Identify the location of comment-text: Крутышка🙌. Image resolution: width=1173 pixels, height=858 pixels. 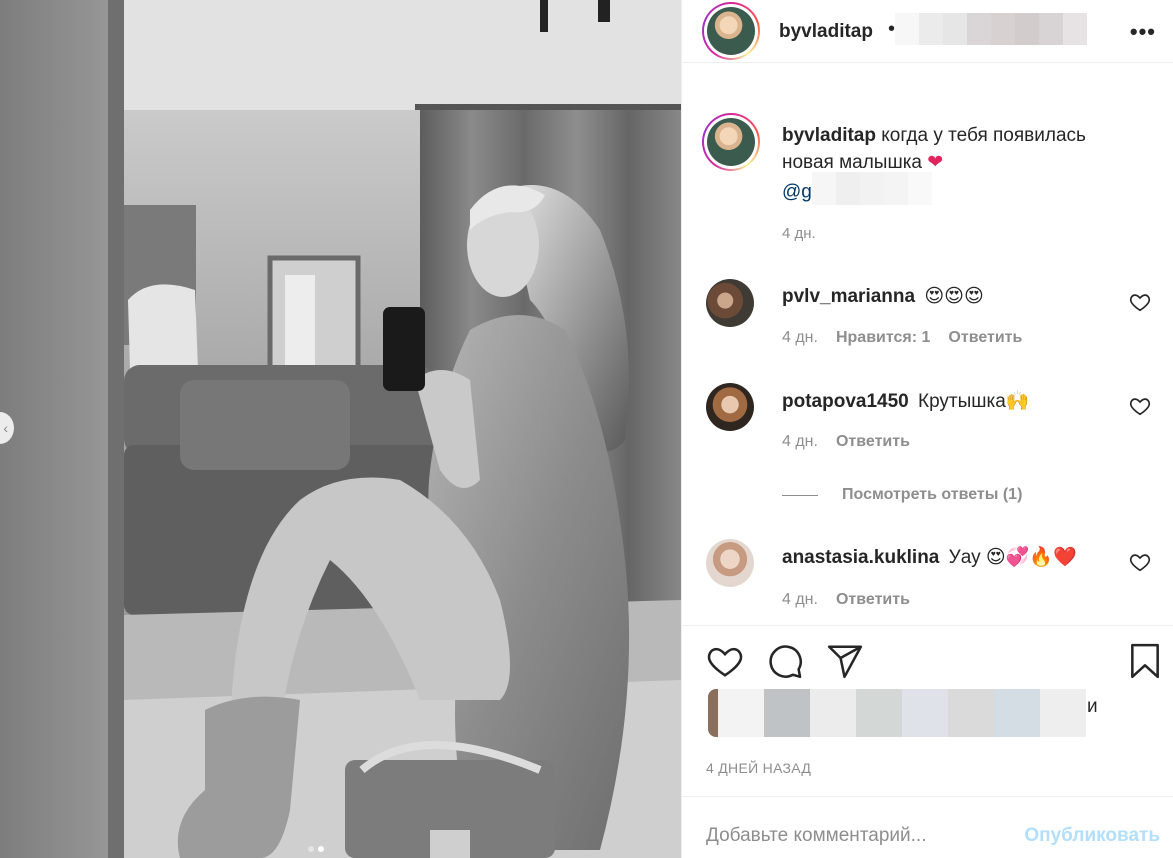
(974, 401).